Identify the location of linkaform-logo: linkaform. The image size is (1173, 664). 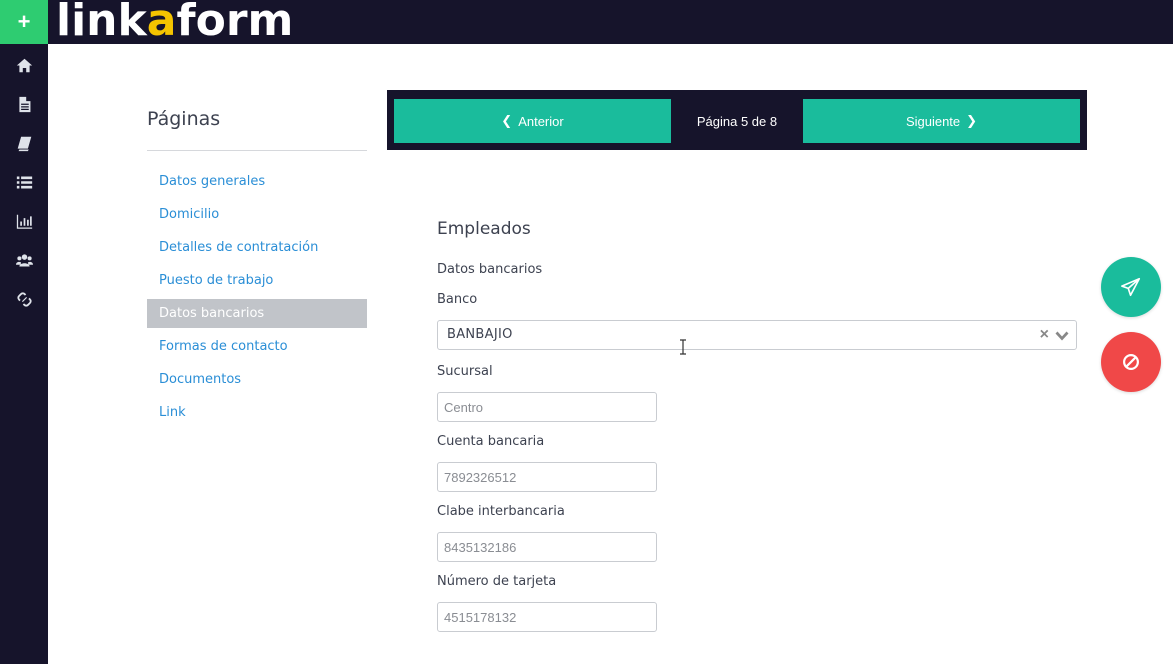
(174, 22).